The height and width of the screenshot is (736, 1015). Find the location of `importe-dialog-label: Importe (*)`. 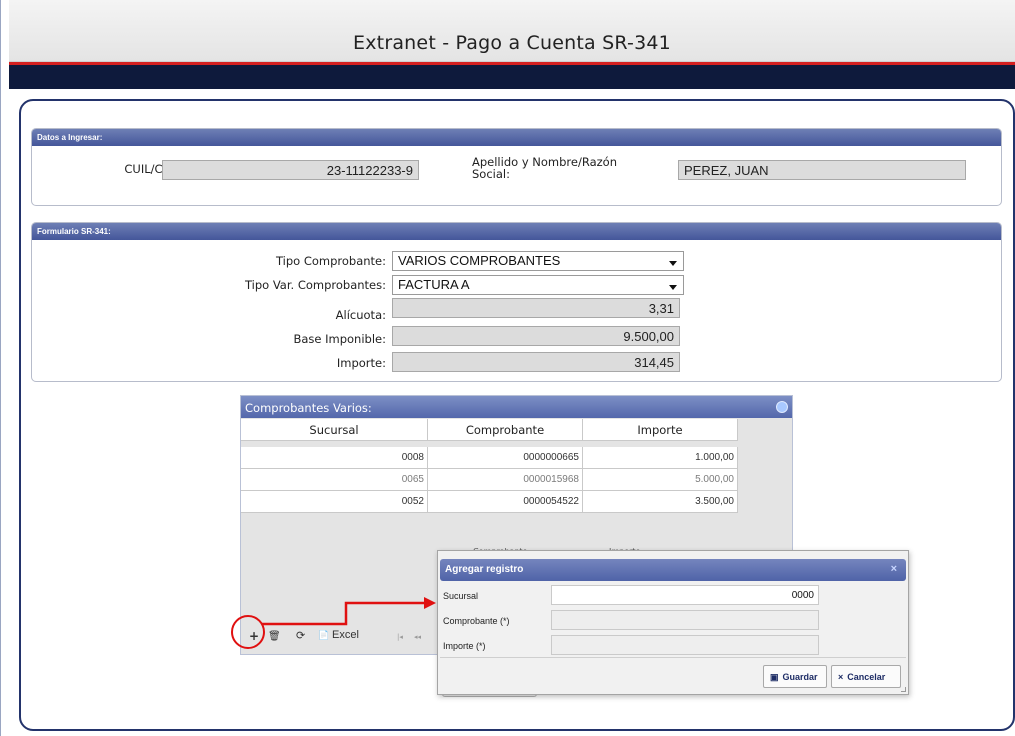

importe-dialog-label: Importe (*) is located at coordinates (464, 646).